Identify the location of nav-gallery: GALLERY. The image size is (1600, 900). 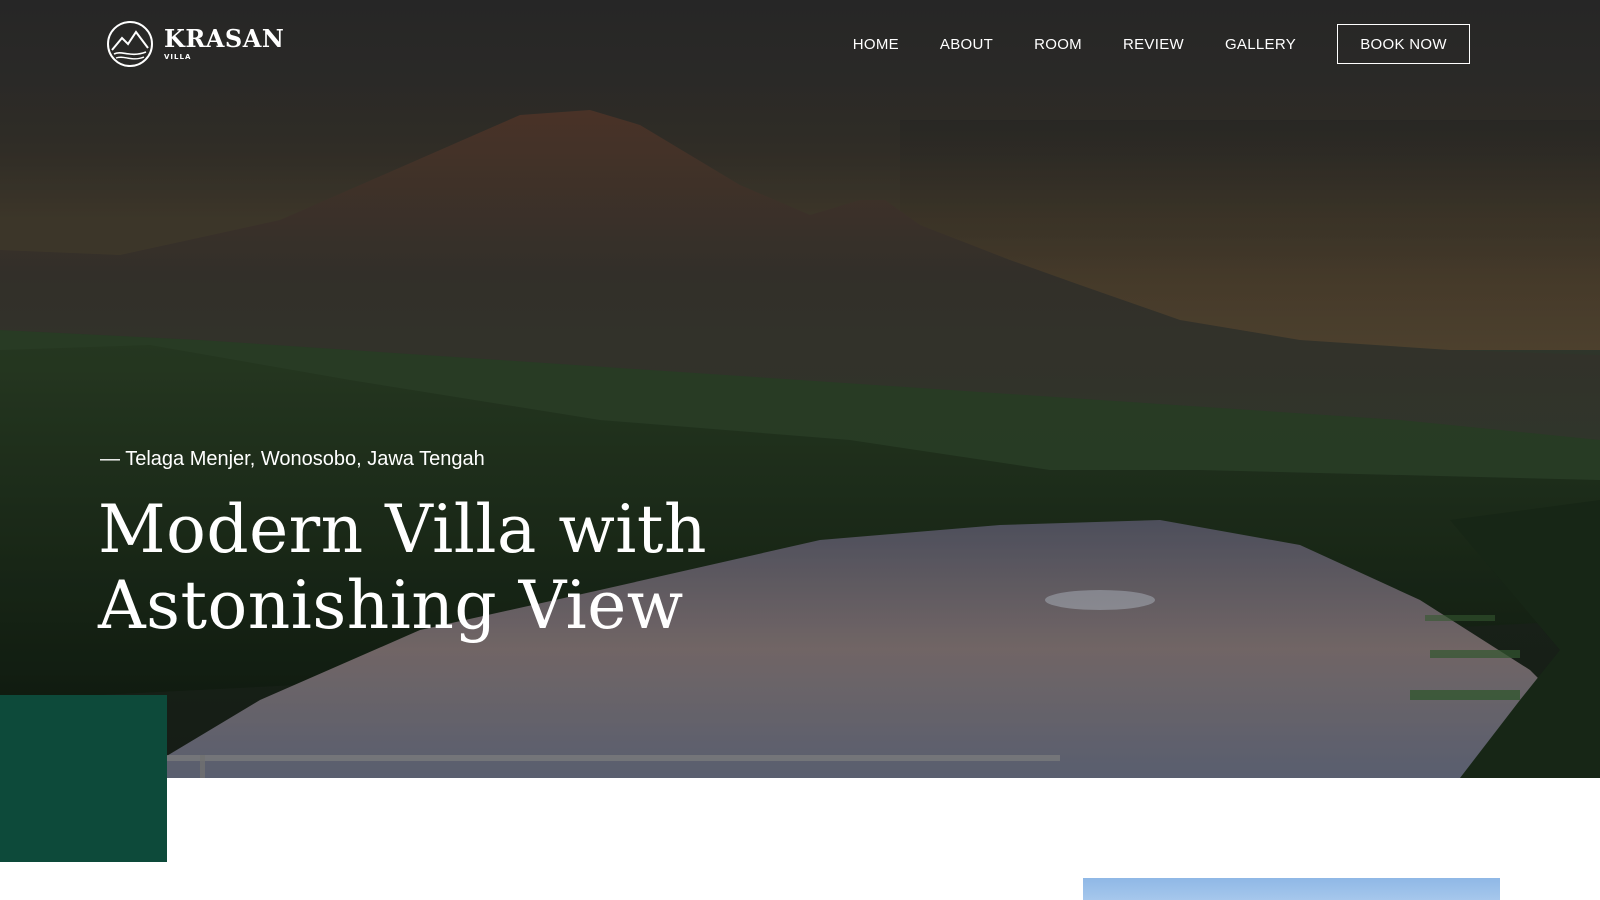
(1260, 44).